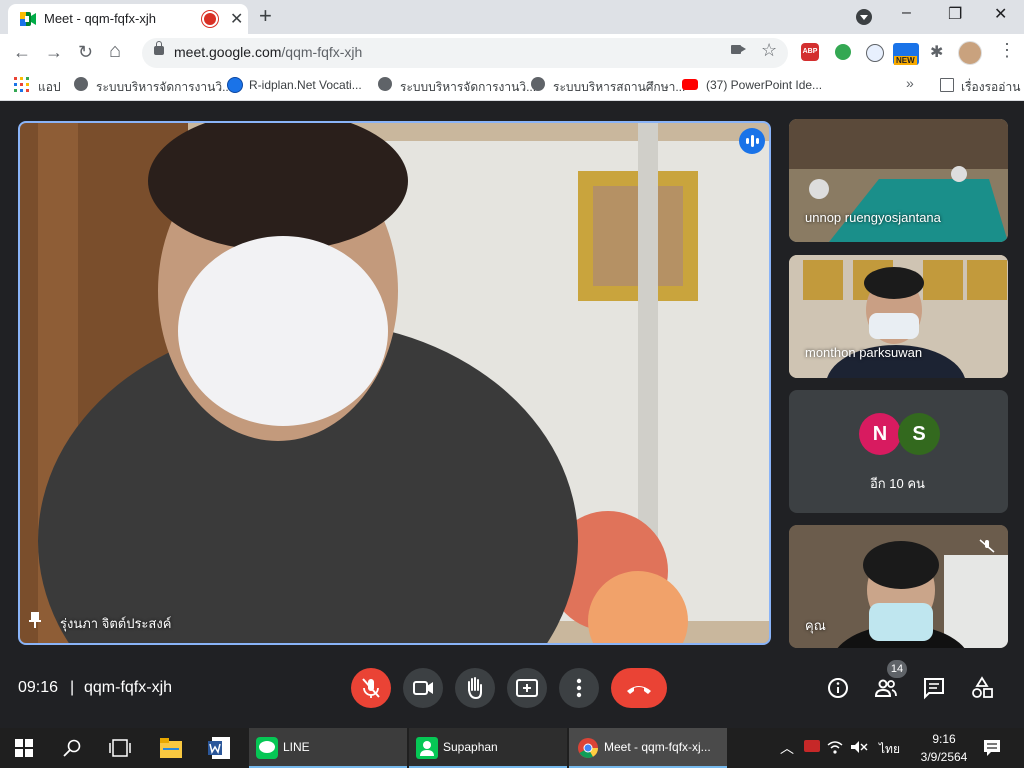  What do you see at coordinates (427, 748) in the screenshot?
I see `line-contact-icon` at bounding box center [427, 748].